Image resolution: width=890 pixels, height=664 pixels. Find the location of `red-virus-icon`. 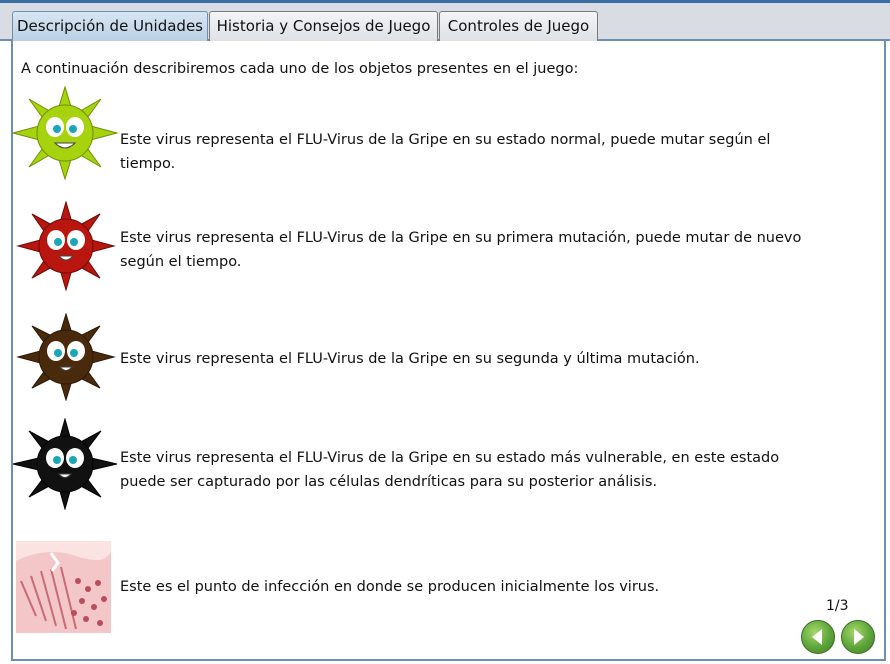

red-virus-icon is located at coordinates (66, 246).